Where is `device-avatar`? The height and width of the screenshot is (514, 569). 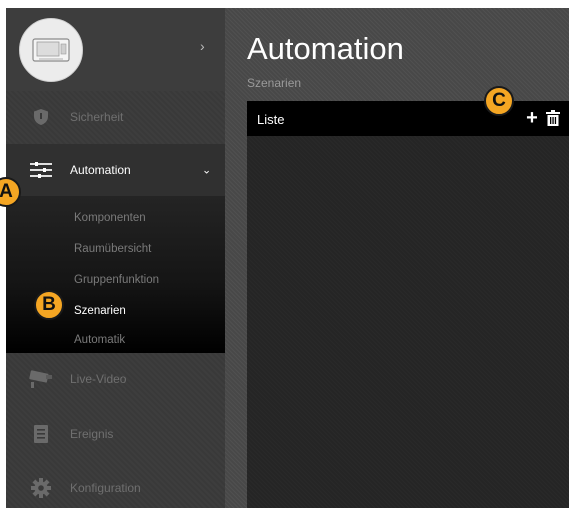
device-avatar is located at coordinates (51, 50).